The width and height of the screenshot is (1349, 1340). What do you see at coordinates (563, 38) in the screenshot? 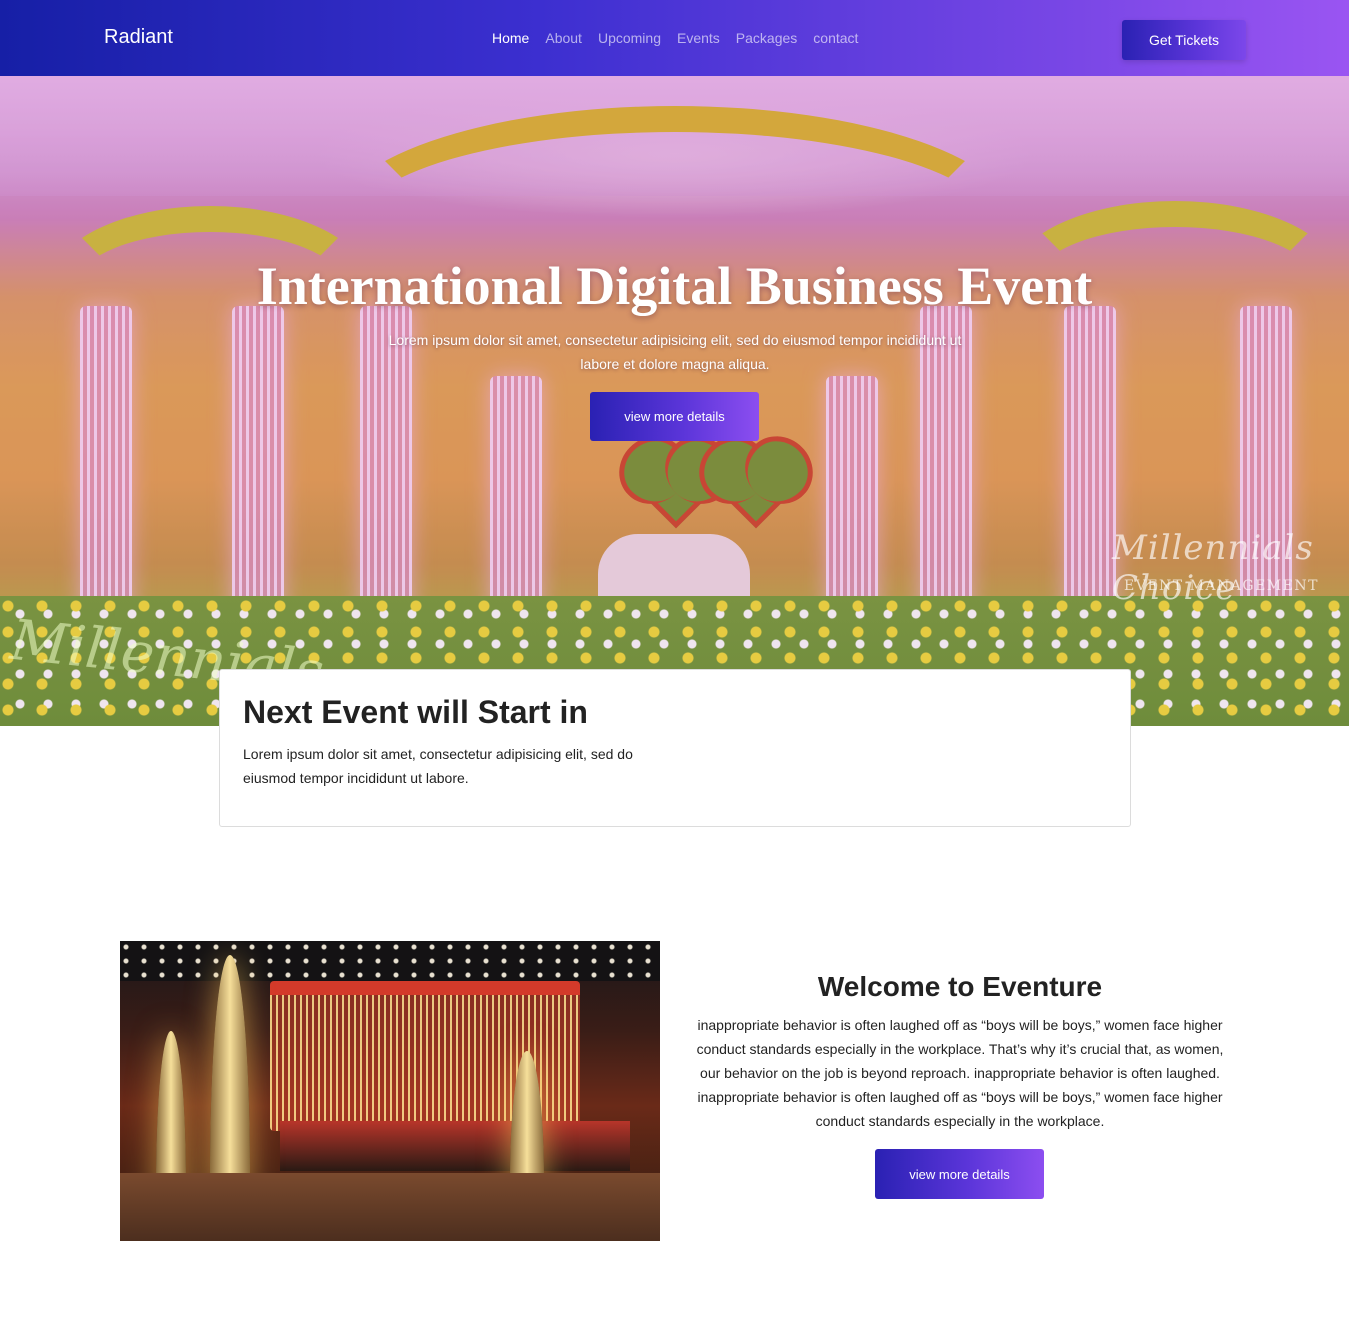
I see `nav-link-about: About` at bounding box center [563, 38].